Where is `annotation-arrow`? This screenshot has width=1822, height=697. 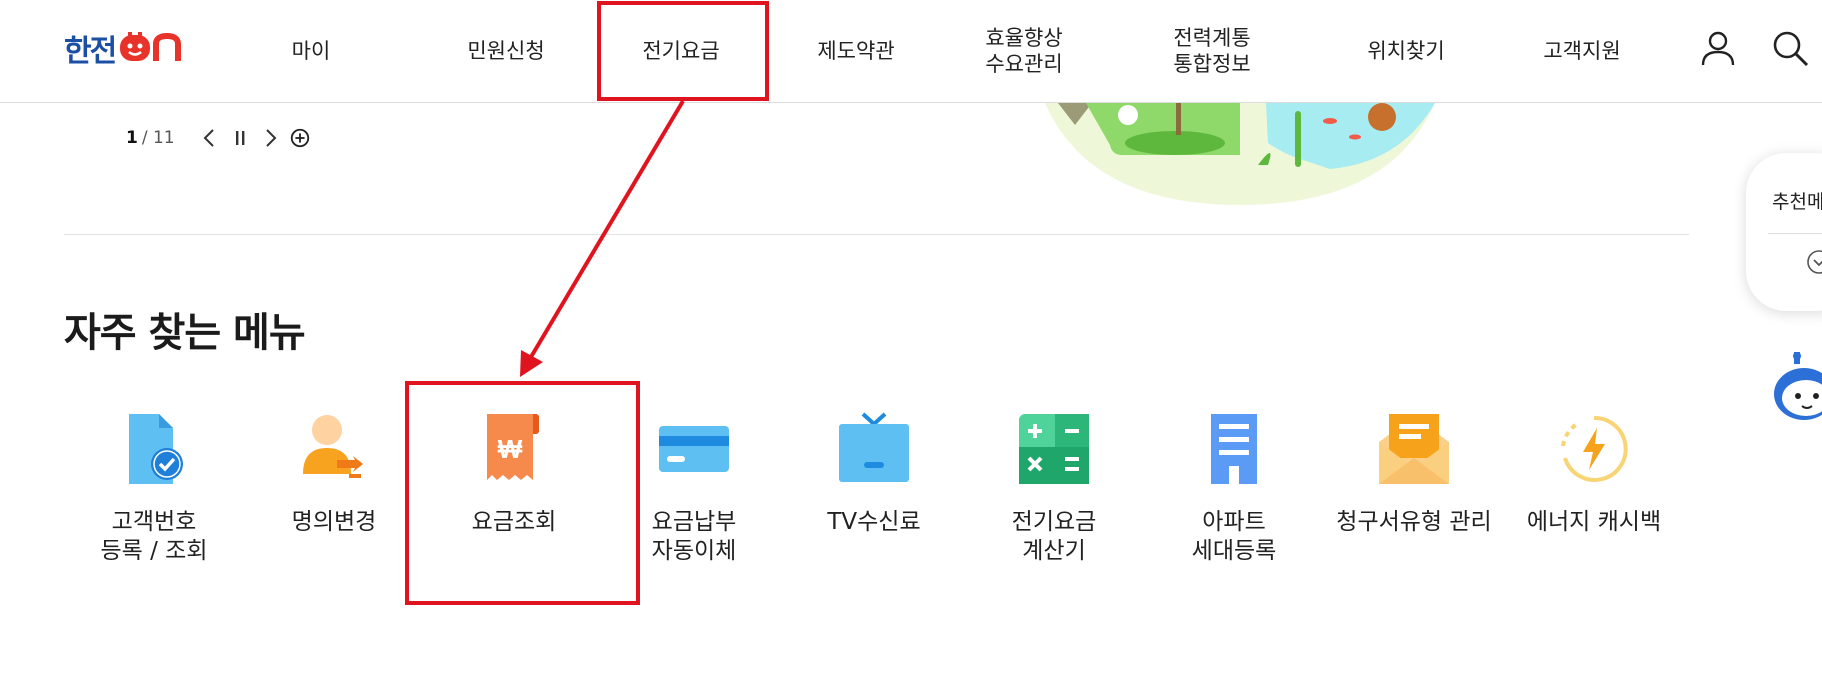
annotation-arrow is located at coordinates (602, 238).